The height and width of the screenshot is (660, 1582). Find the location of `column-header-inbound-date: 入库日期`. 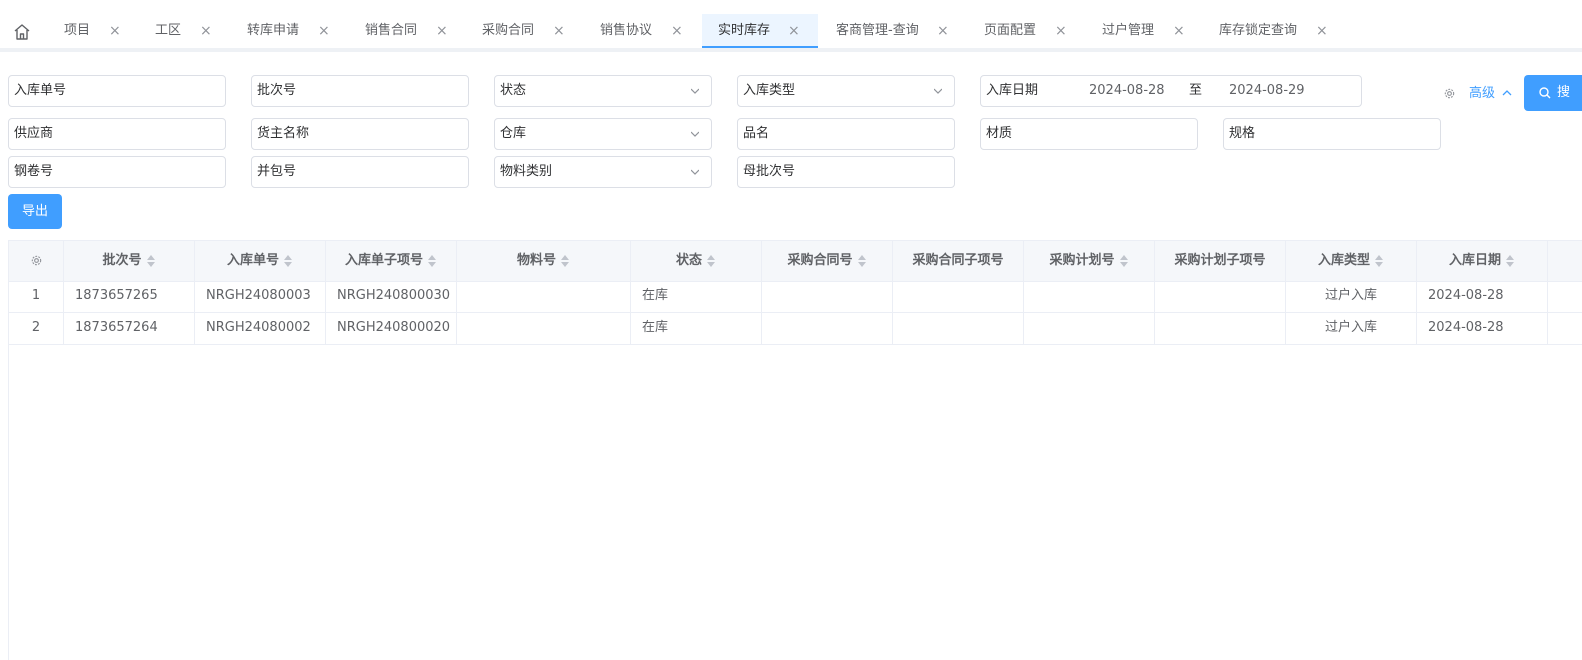

column-header-inbound-date: 入库日期 is located at coordinates (1482, 261).